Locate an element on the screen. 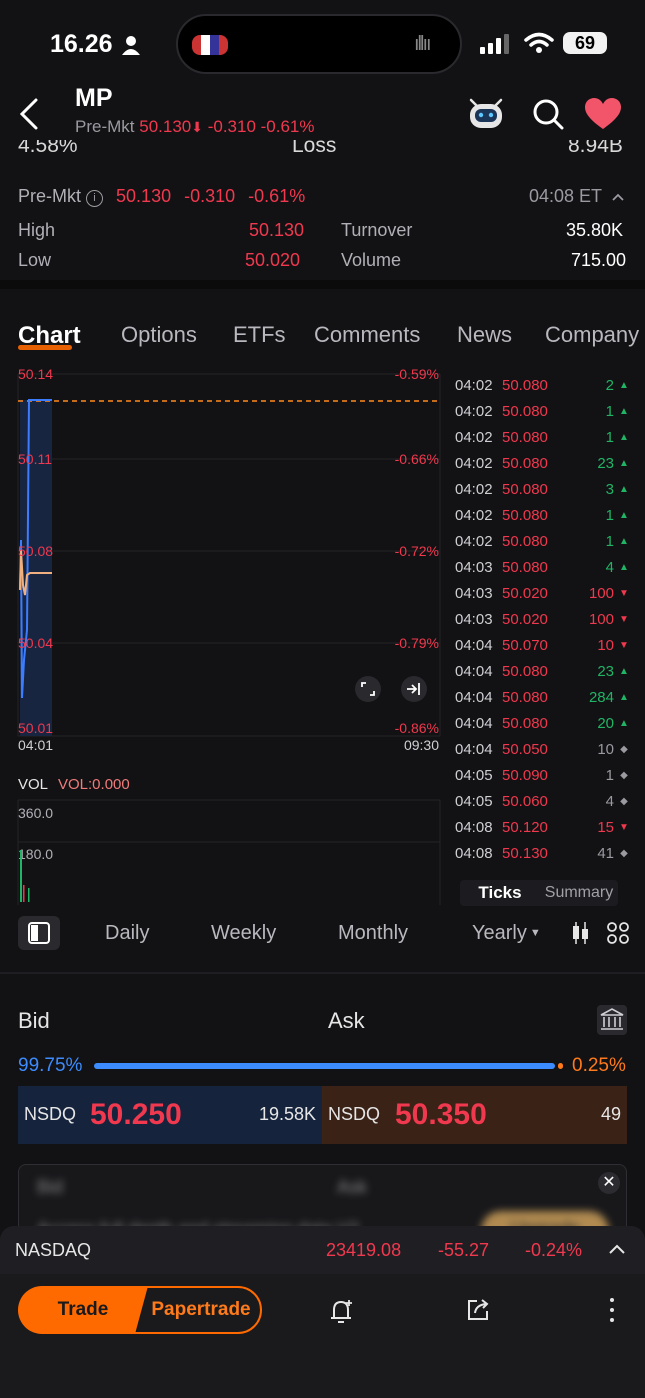 The image size is (645, 1398). sidebar-toggle-icon is located at coordinates (39, 933).